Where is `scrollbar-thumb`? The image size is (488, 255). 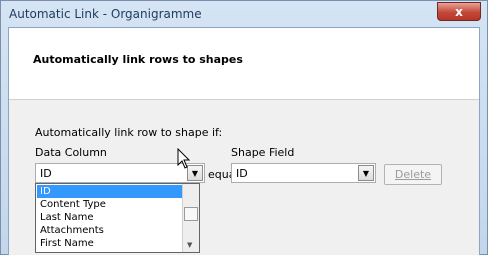
scrollbar-thumb is located at coordinates (191, 214).